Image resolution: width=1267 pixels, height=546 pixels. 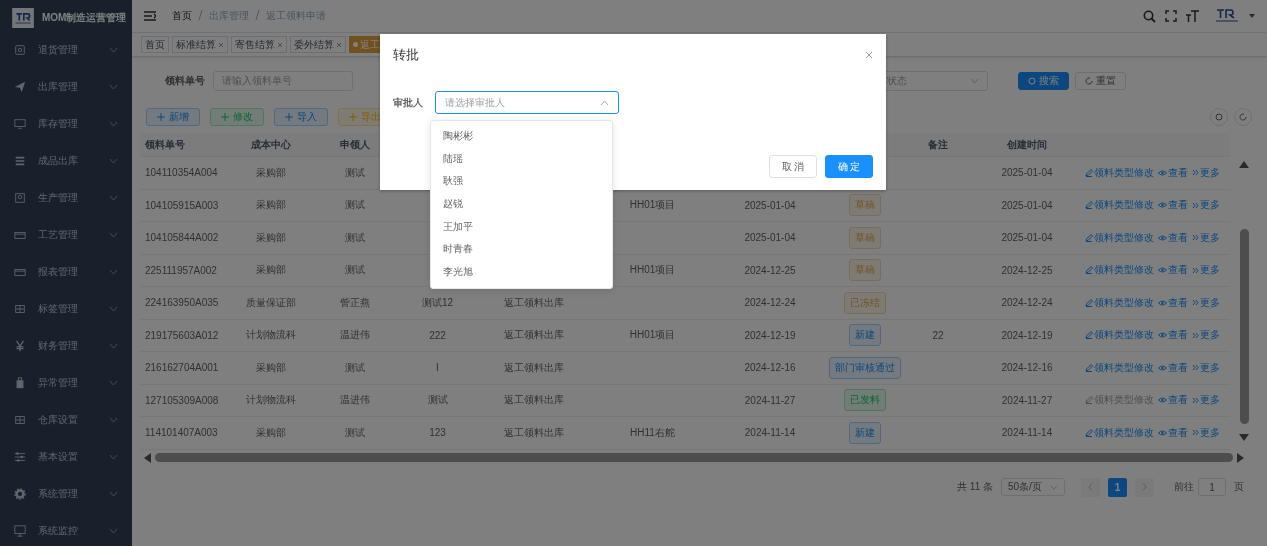 I want to click on total-count: 共 11 条, so click(x=975, y=487).